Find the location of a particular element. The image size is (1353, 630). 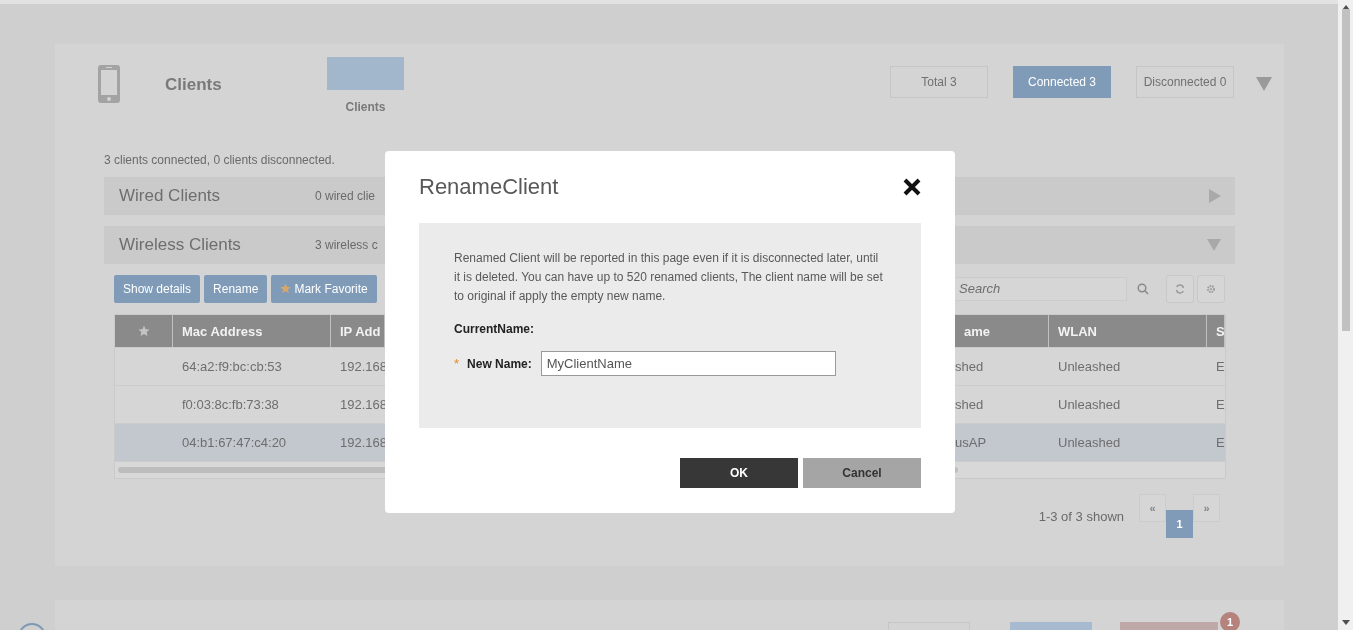

table-cell: usAP is located at coordinates (971, 442).